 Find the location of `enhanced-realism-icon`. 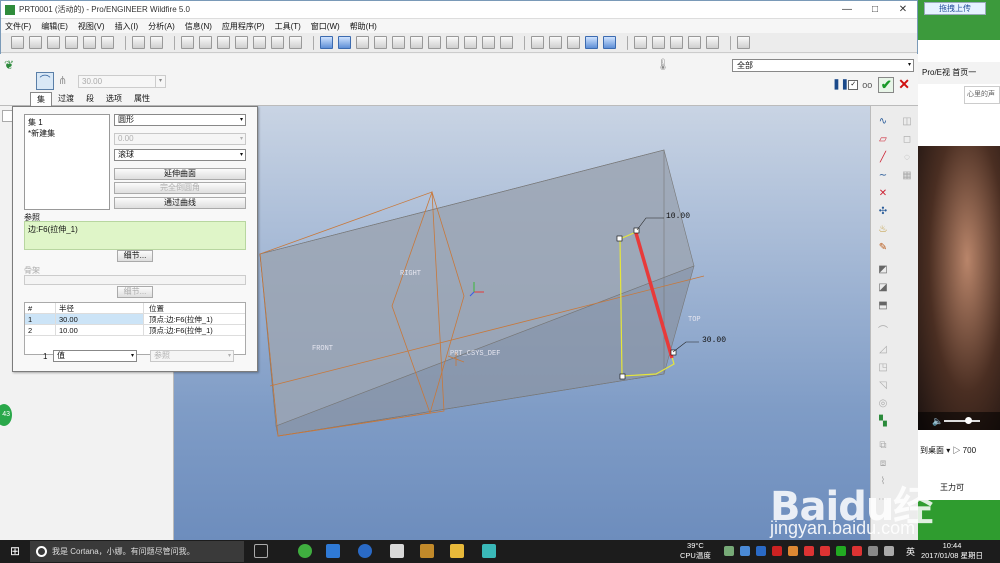

enhanced-realism-icon is located at coordinates (609, 42).